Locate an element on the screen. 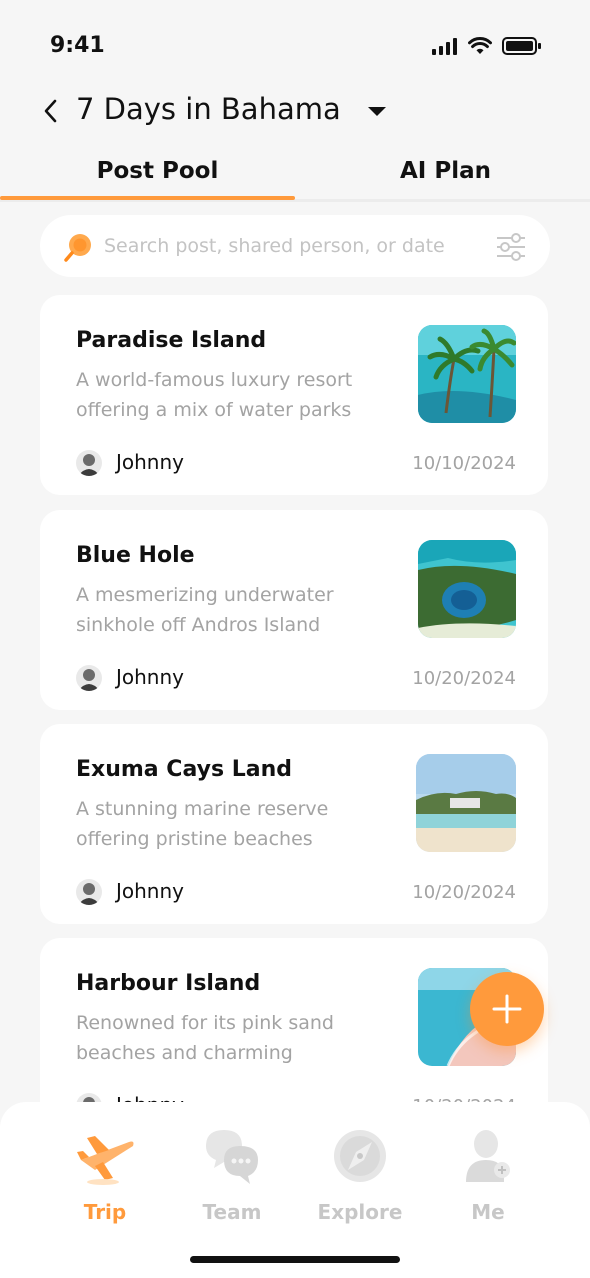 The width and height of the screenshot is (590, 1278). plus-icon is located at coordinates (507, 1009).